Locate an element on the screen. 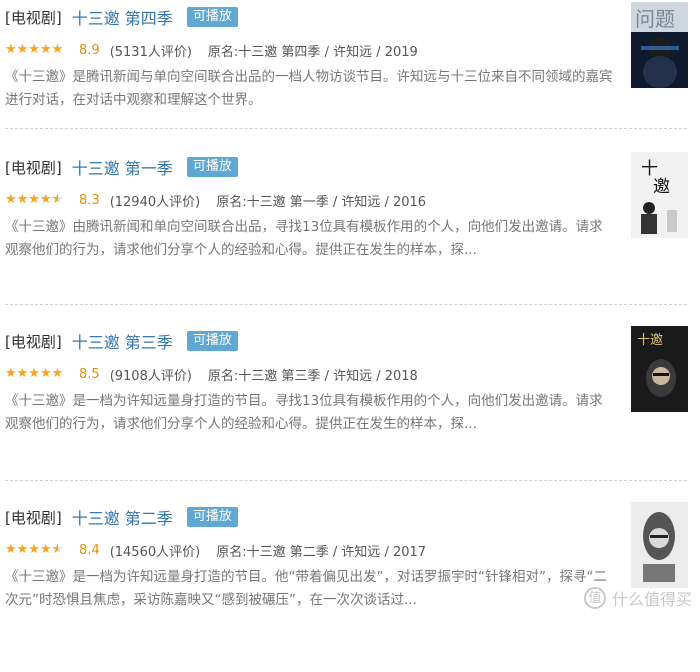  title-link: 十三邀 第三季 is located at coordinates (122, 341).